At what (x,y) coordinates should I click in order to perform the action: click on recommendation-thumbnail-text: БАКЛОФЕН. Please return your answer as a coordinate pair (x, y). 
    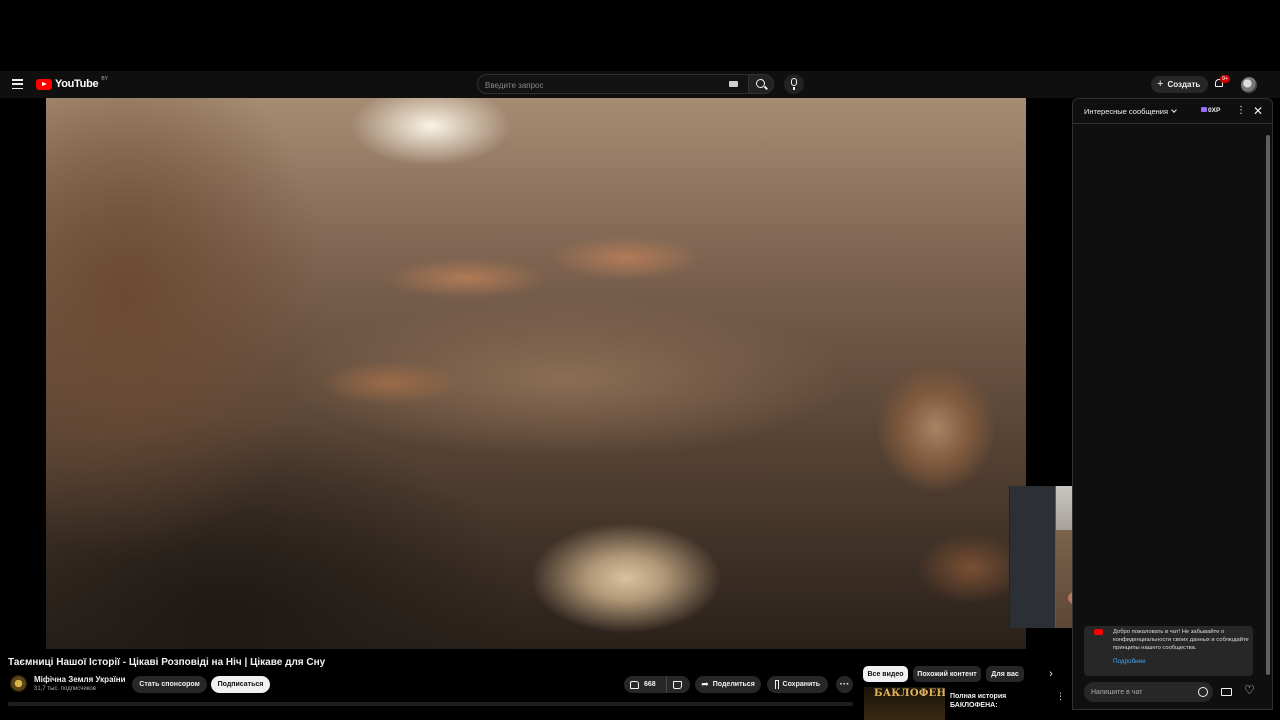
    Looking at the image, I should click on (909, 693).